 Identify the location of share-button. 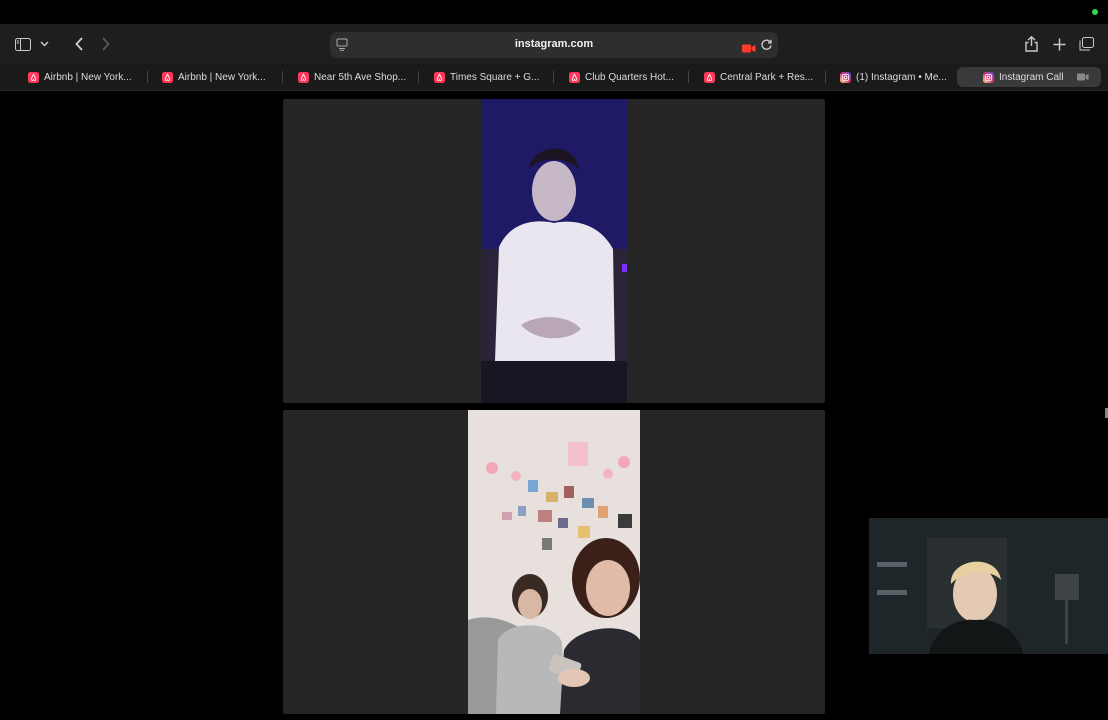
(1031, 44).